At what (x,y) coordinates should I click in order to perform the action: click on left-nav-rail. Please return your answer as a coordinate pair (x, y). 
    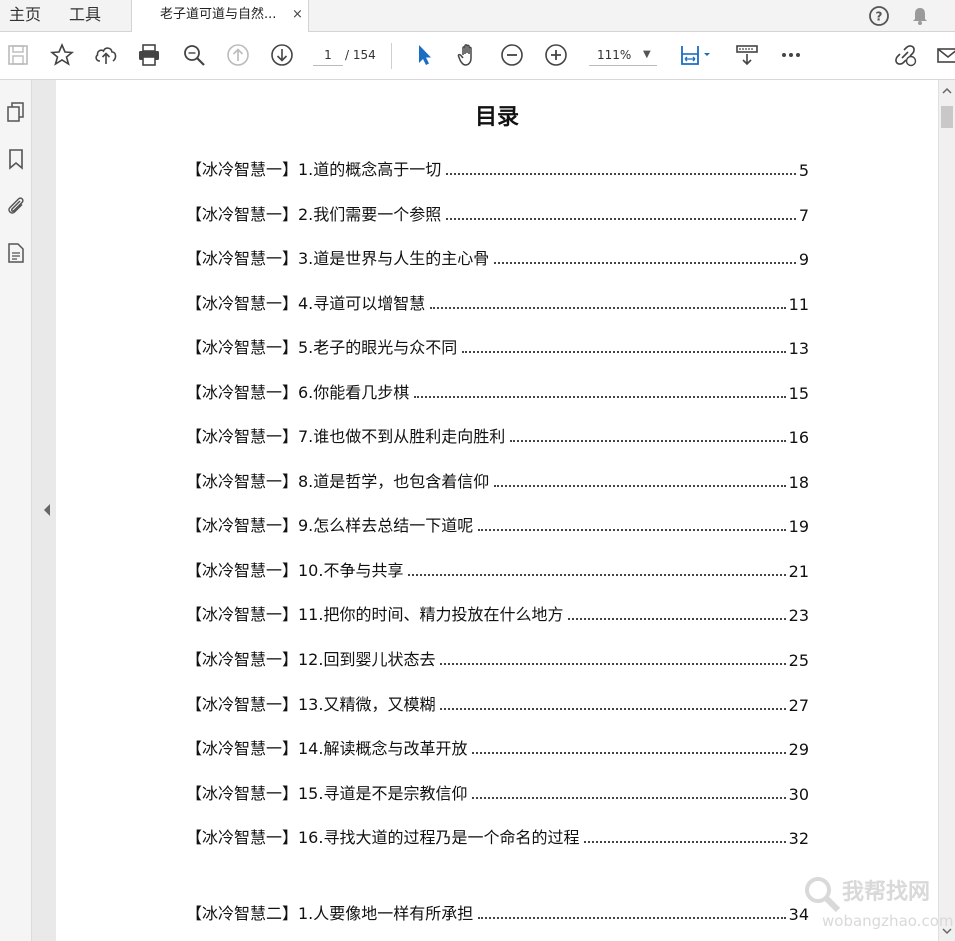
    Looking at the image, I should click on (16, 510).